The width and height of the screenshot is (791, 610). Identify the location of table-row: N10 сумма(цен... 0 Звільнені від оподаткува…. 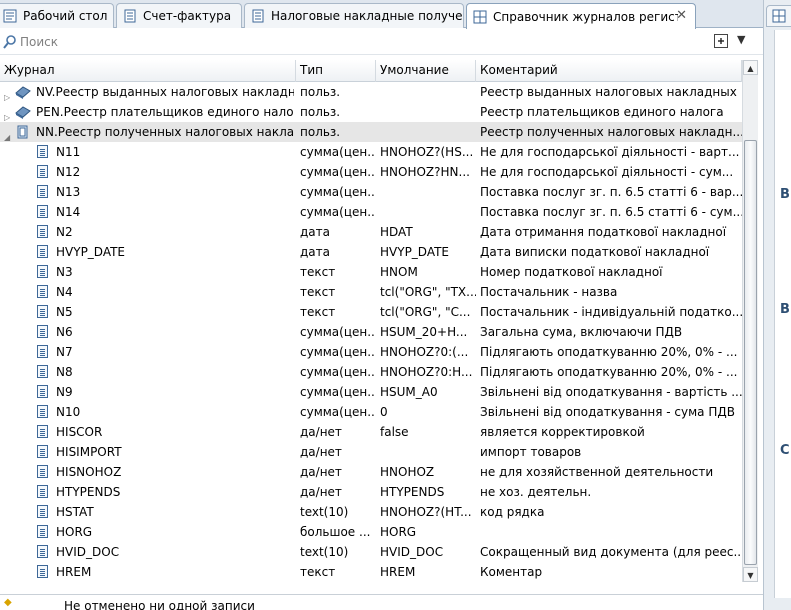
(371, 412).